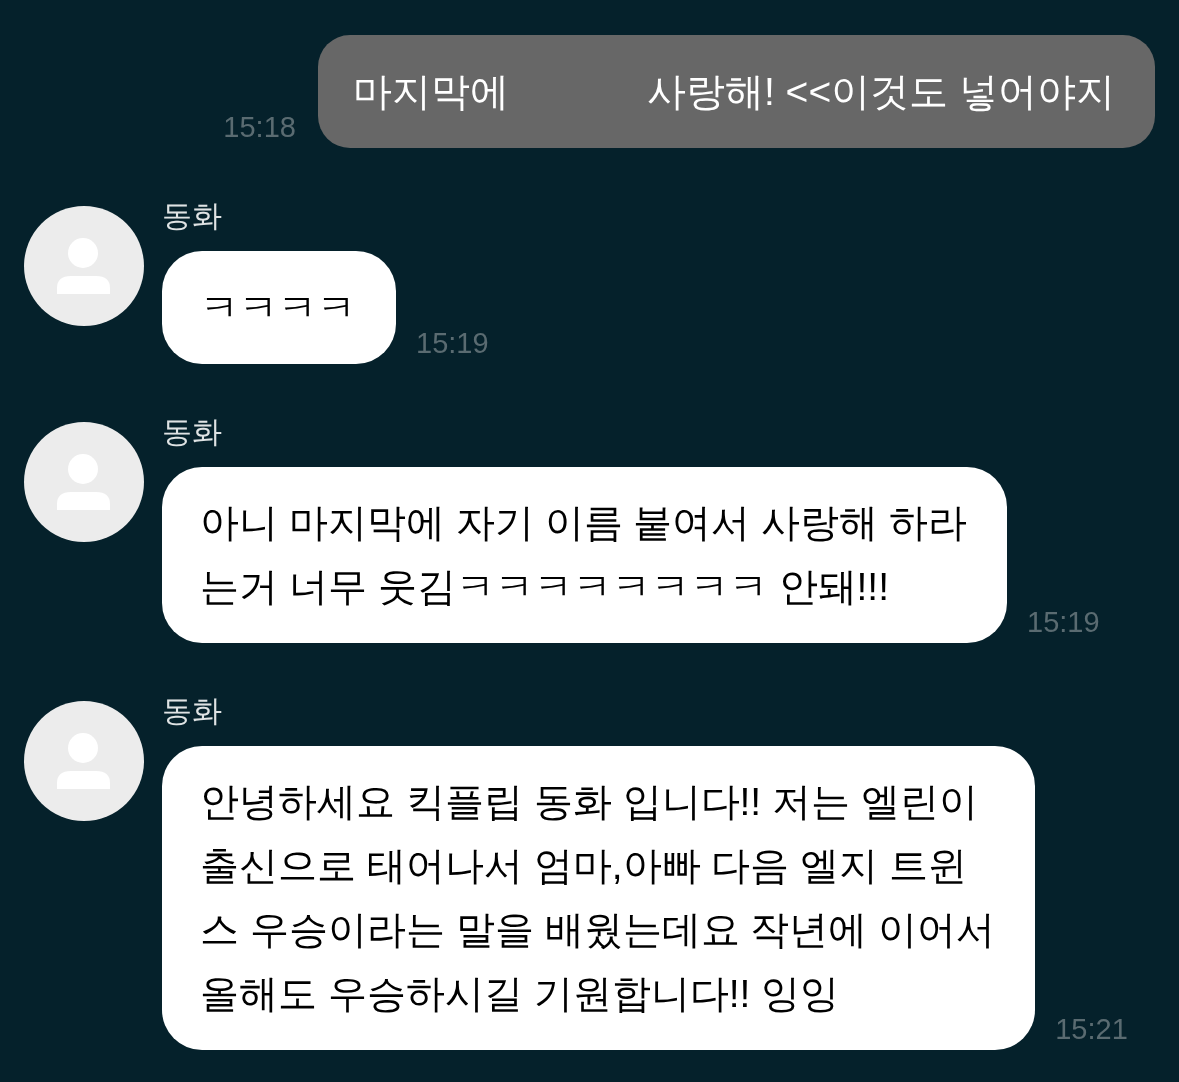 The height and width of the screenshot is (1082, 1179). Describe the element at coordinates (583, 555) in the screenshot. I see `message-text: 아니 마지막에 자기 이름 붙여서 사랑해 하라 는거 너무 웃김ㅋㅋㅋㅋㅋㅋㅋㅋ 안돼!!!` at that location.